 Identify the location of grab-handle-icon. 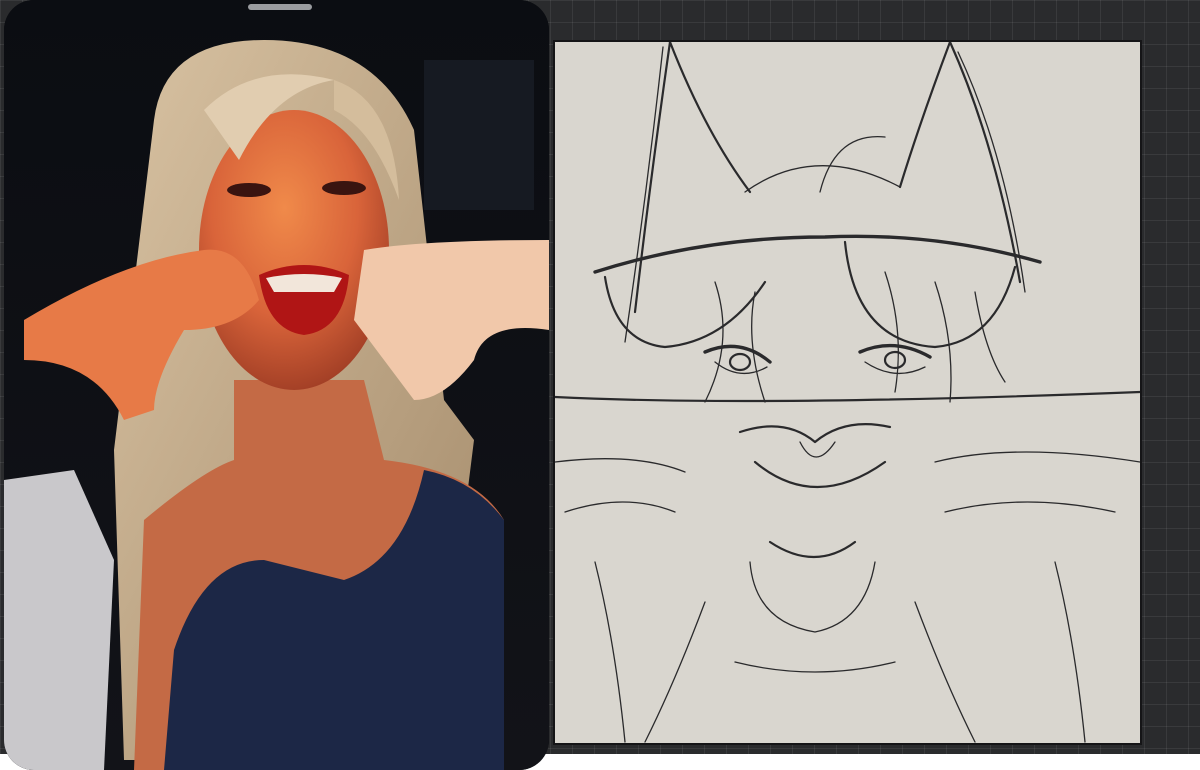
(280, 7).